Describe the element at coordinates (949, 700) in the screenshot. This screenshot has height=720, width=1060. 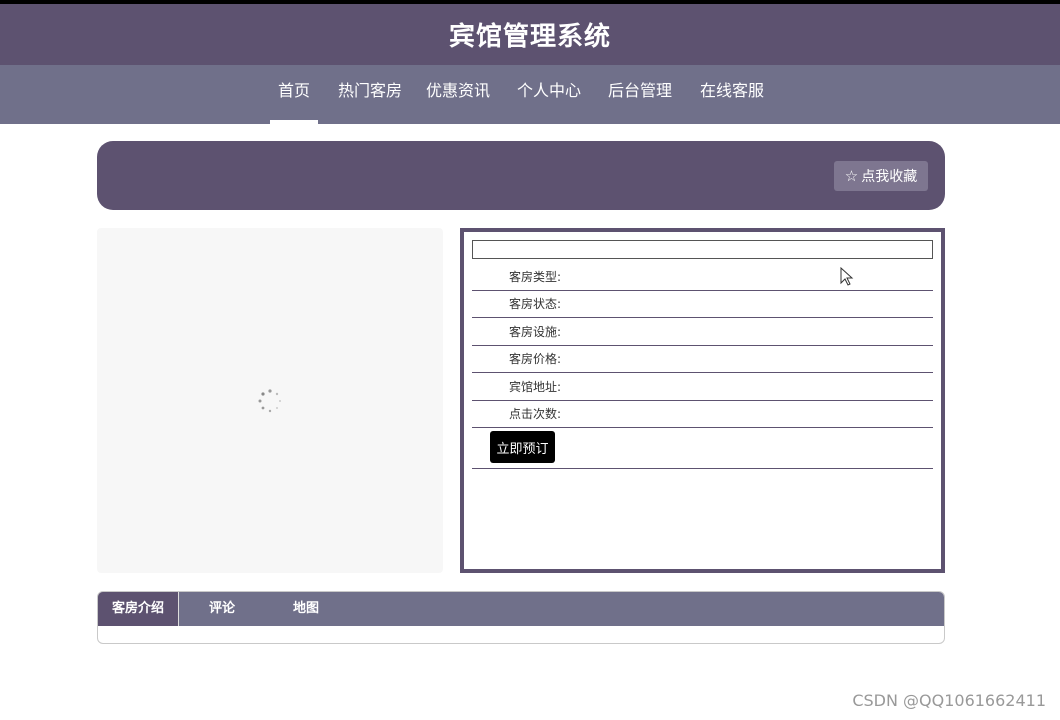
I see `watermark: CSDN @QQ1061662411` at that location.